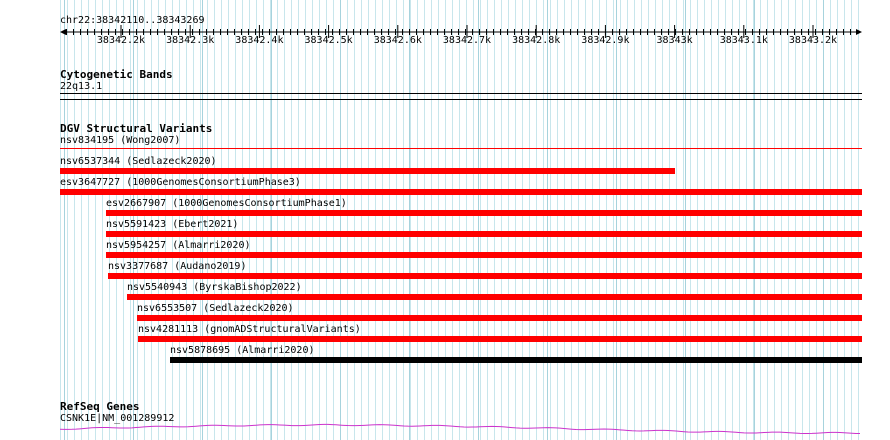 This screenshot has width=890, height=440. Describe the element at coordinates (215, 309) in the screenshot. I see `dgv-feature-label: nsv6553507 (Sedlazeck2020)` at that location.